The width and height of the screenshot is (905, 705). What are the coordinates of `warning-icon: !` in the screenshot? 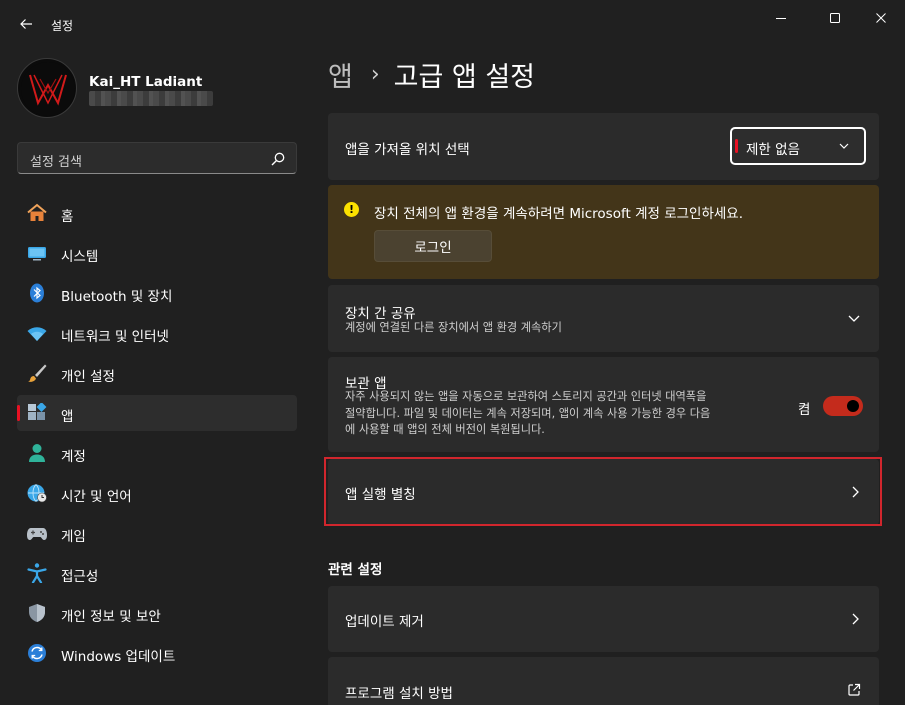 It's located at (351, 209).